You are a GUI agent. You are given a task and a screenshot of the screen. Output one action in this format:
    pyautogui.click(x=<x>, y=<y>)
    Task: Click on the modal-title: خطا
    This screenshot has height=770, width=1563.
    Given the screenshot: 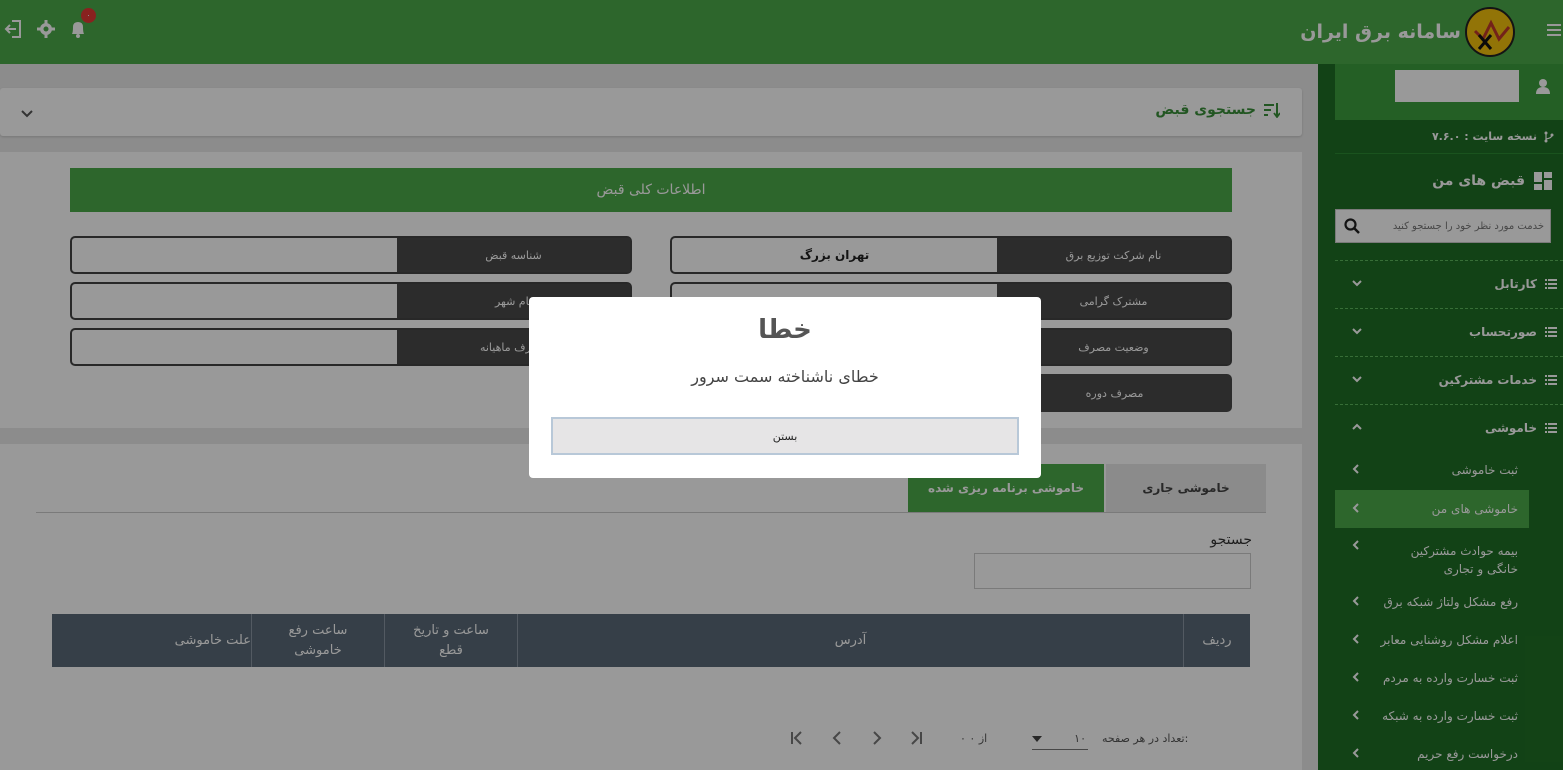 What is the action you would take?
    pyautogui.click(x=785, y=330)
    